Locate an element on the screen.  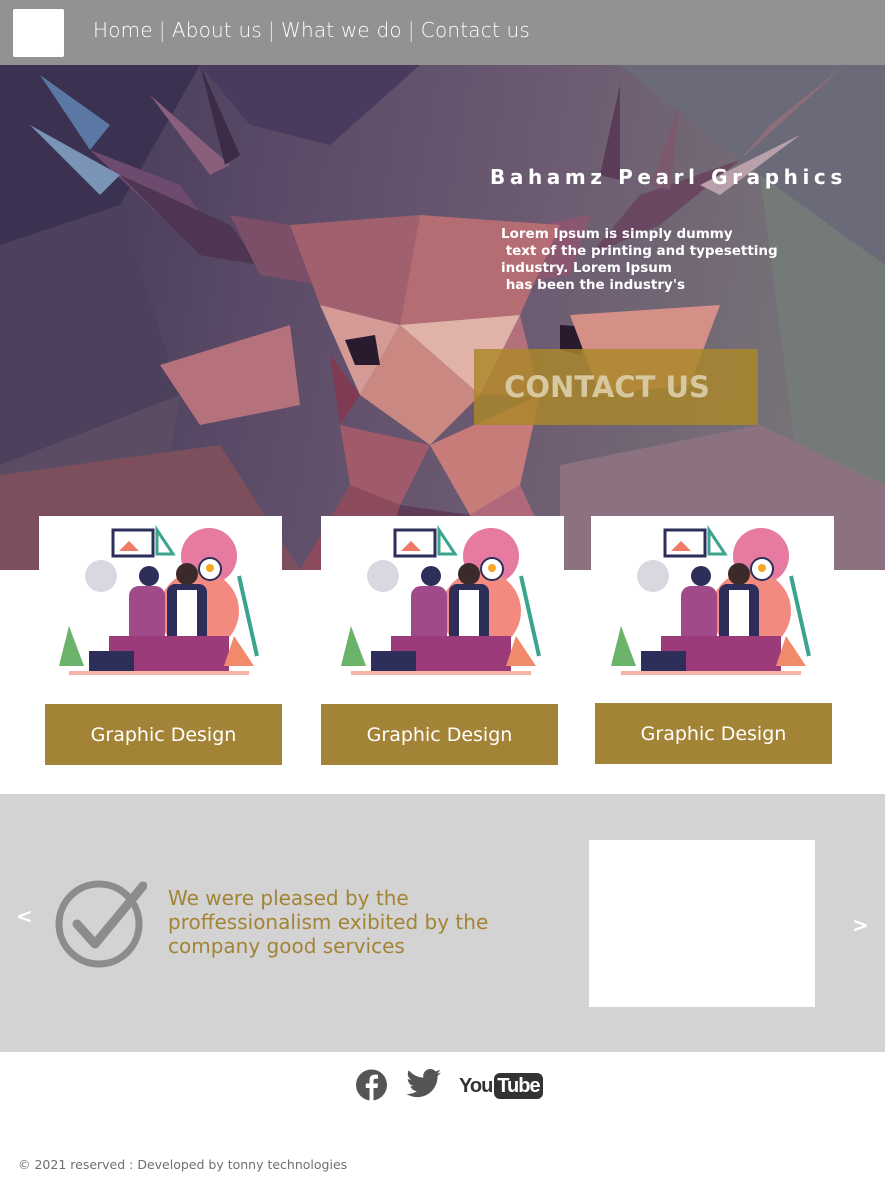
nav-contact-link: Contact us is located at coordinates (475, 30).